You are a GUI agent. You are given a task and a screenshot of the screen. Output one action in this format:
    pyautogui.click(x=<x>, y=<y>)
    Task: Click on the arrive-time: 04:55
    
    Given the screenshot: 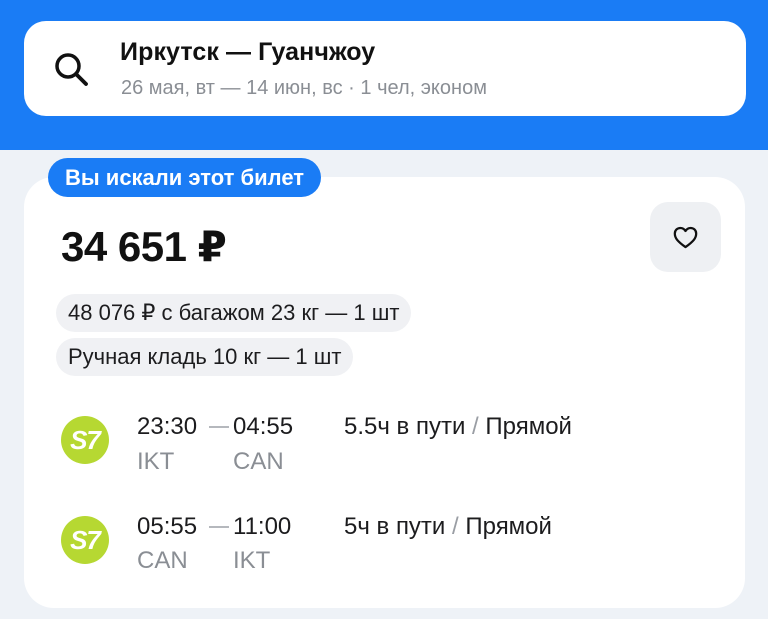 What is the action you would take?
    pyautogui.click(x=263, y=426)
    